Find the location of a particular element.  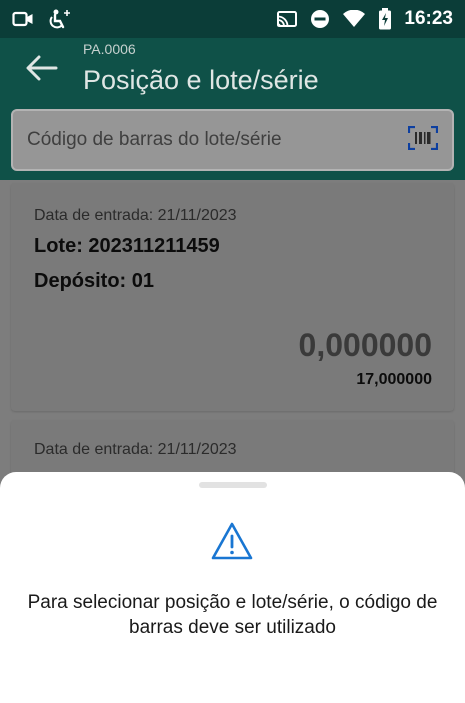

barcode-scanner-icon is located at coordinates (423, 140).